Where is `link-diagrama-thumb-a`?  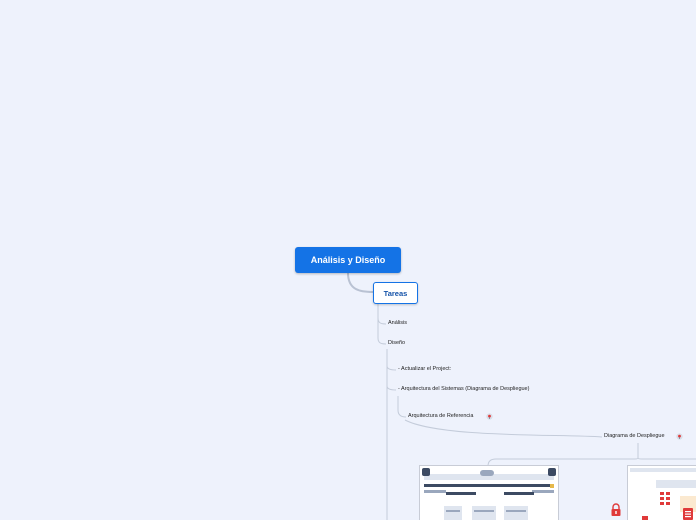
link-diagrama-thumb-a is located at coordinates (563, 455).